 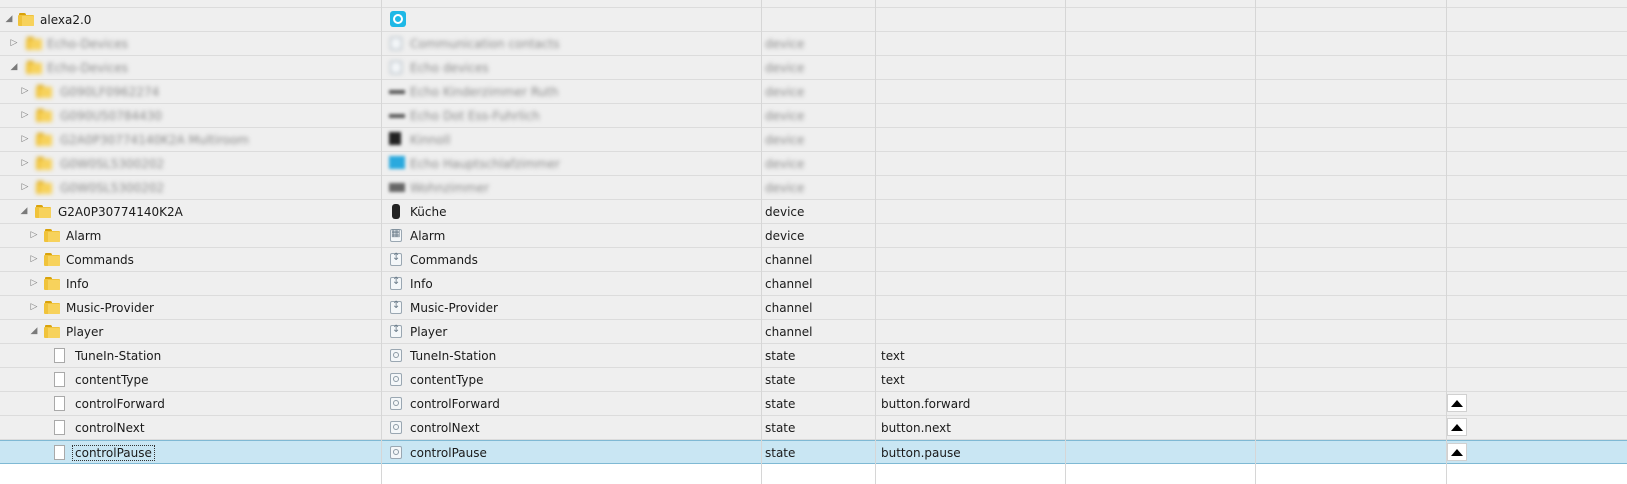 I want to click on name-cell: ◢ Echo-Devices, so click(x=191, y=67).